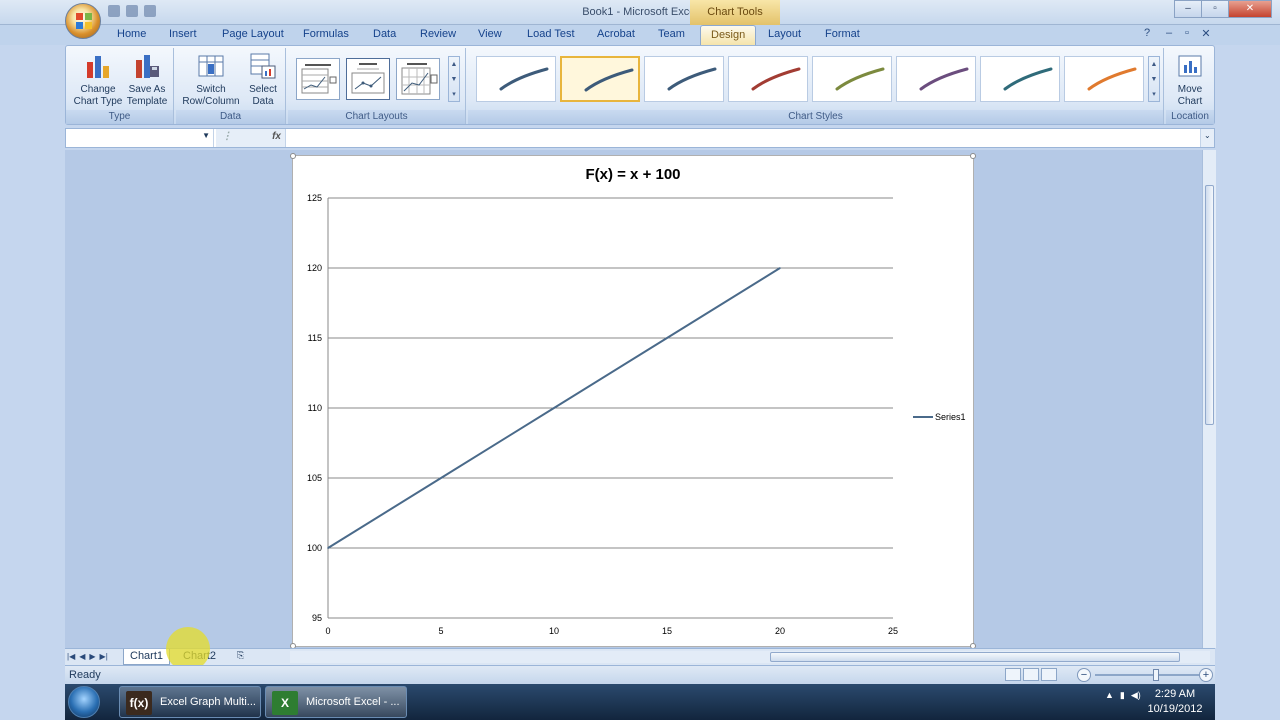  What do you see at coordinates (87, 656) in the screenshot?
I see `sheet-nav-arrows: |◀ ◀ ▶ ▶|` at bounding box center [87, 656].